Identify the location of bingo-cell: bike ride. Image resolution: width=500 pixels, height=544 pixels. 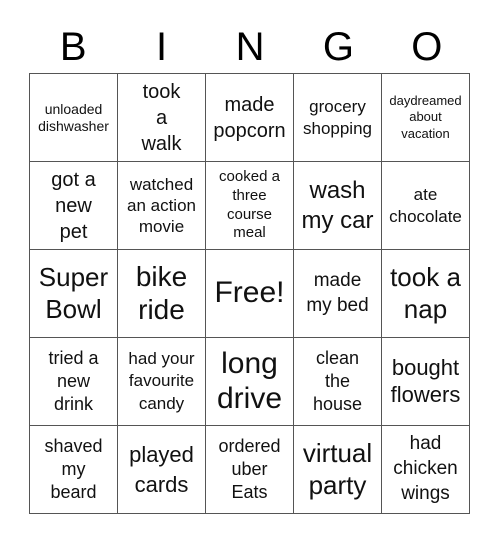
(162, 294).